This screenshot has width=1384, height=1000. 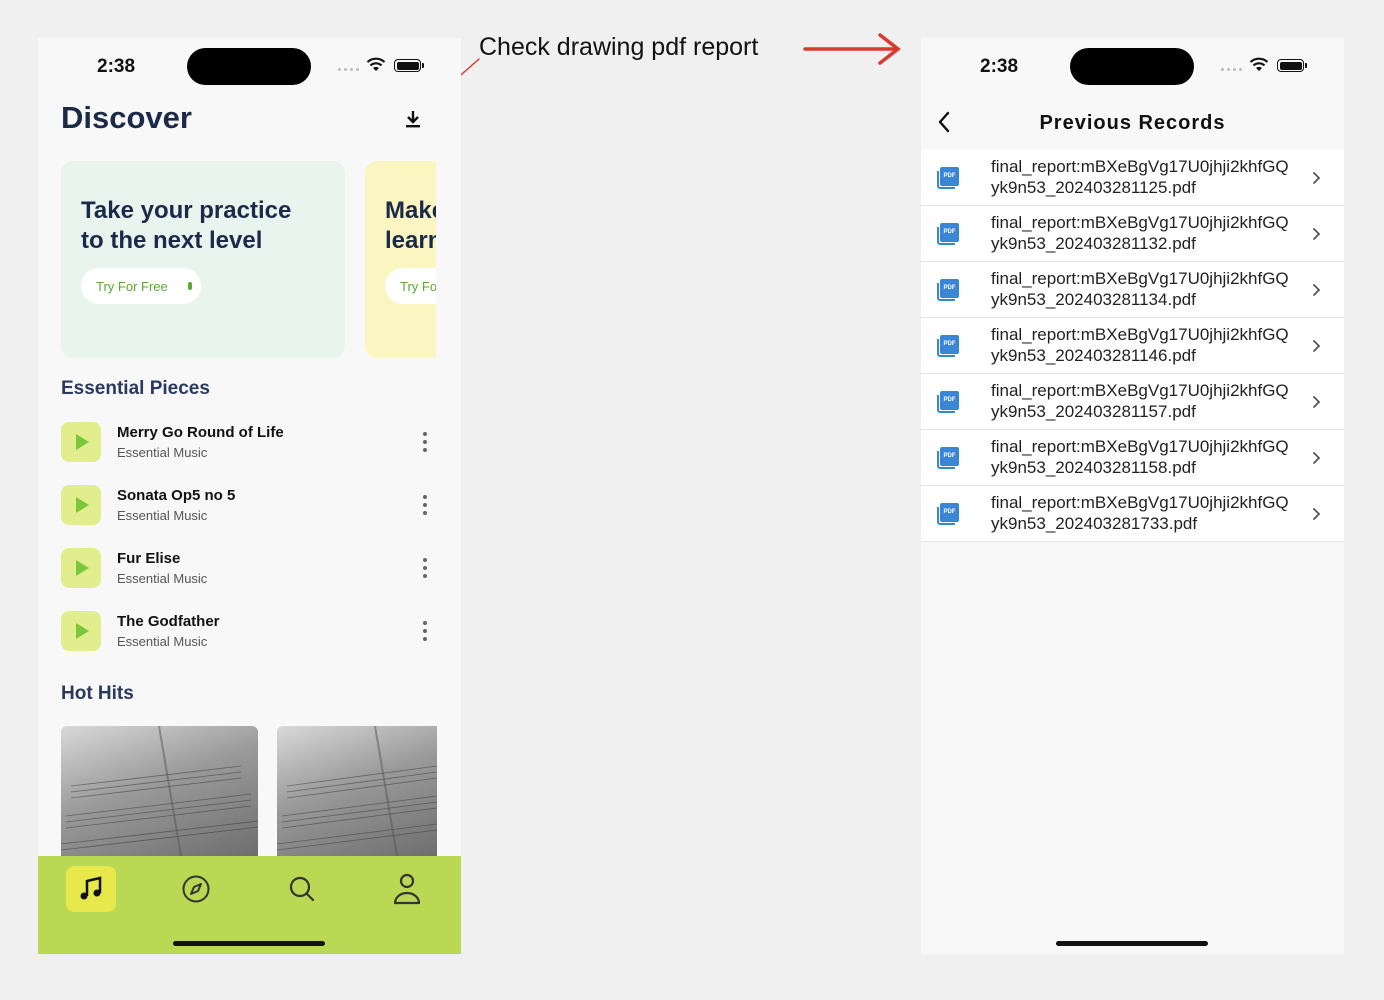 What do you see at coordinates (400, 259) in the screenshot?
I see `promo-card: Make learn Try Fo` at bounding box center [400, 259].